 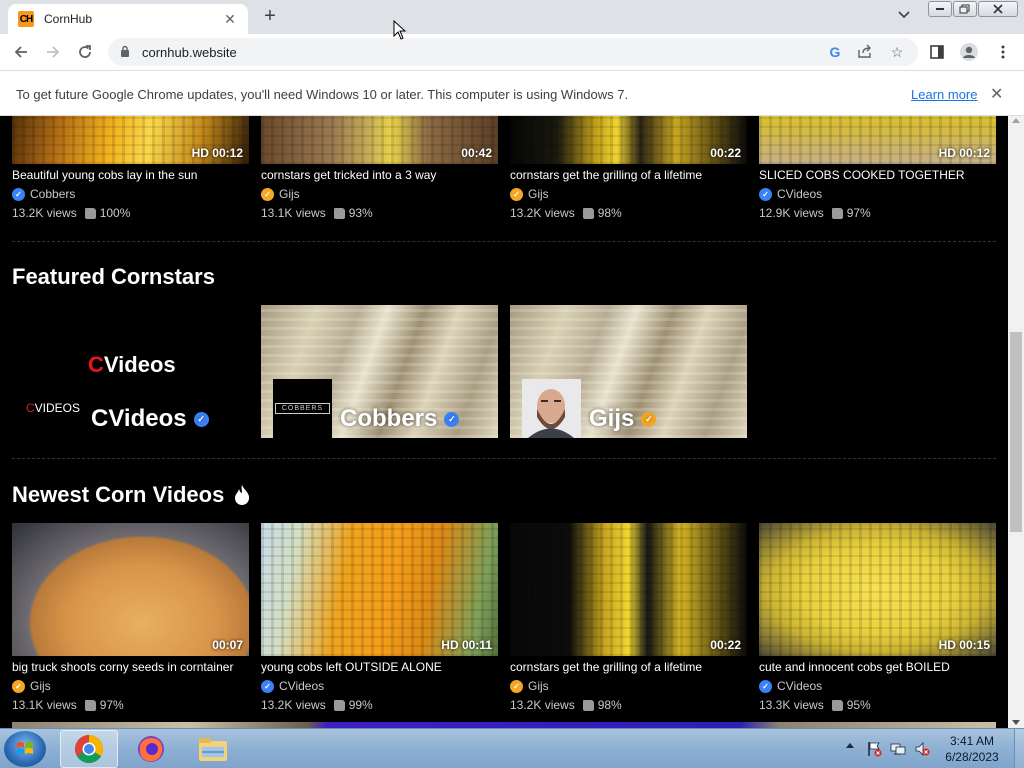 What do you see at coordinates (969, 52) in the screenshot?
I see `profile-avatar-icon` at bounding box center [969, 52].